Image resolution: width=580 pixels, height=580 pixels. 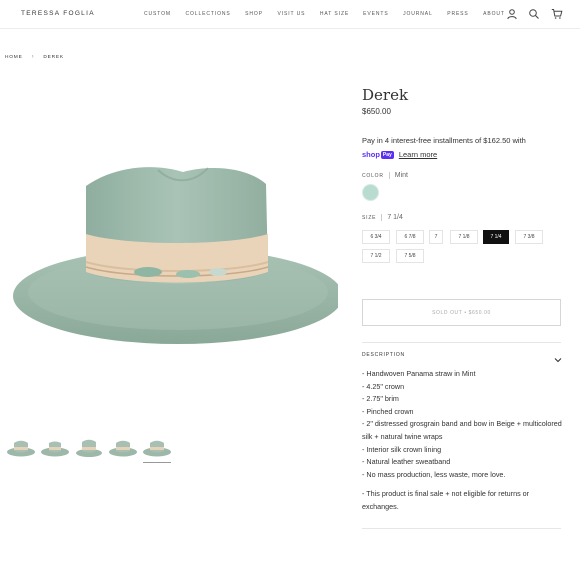 What do you see at coordinates (14, 57) in the screenshot?
I see `breadcrumb-home: HOME` at bounding box center [14, 57].